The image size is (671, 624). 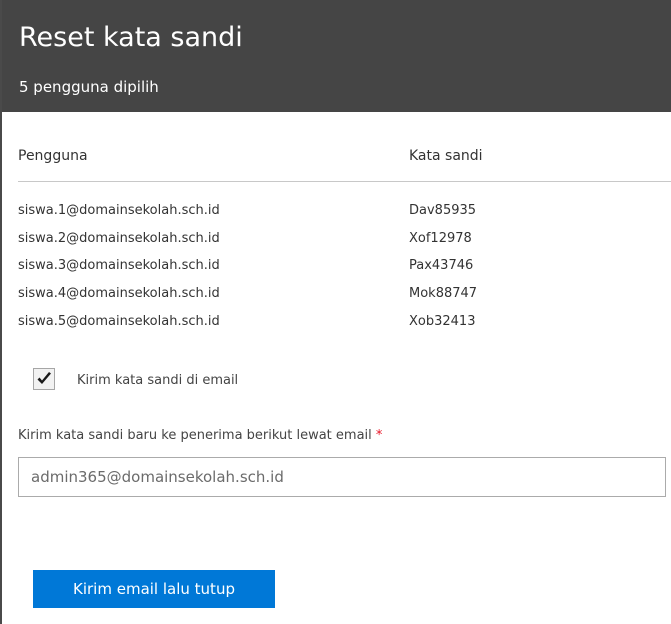 I want to click on column-header-password: Kata sandi, so click(x=446, y=156).